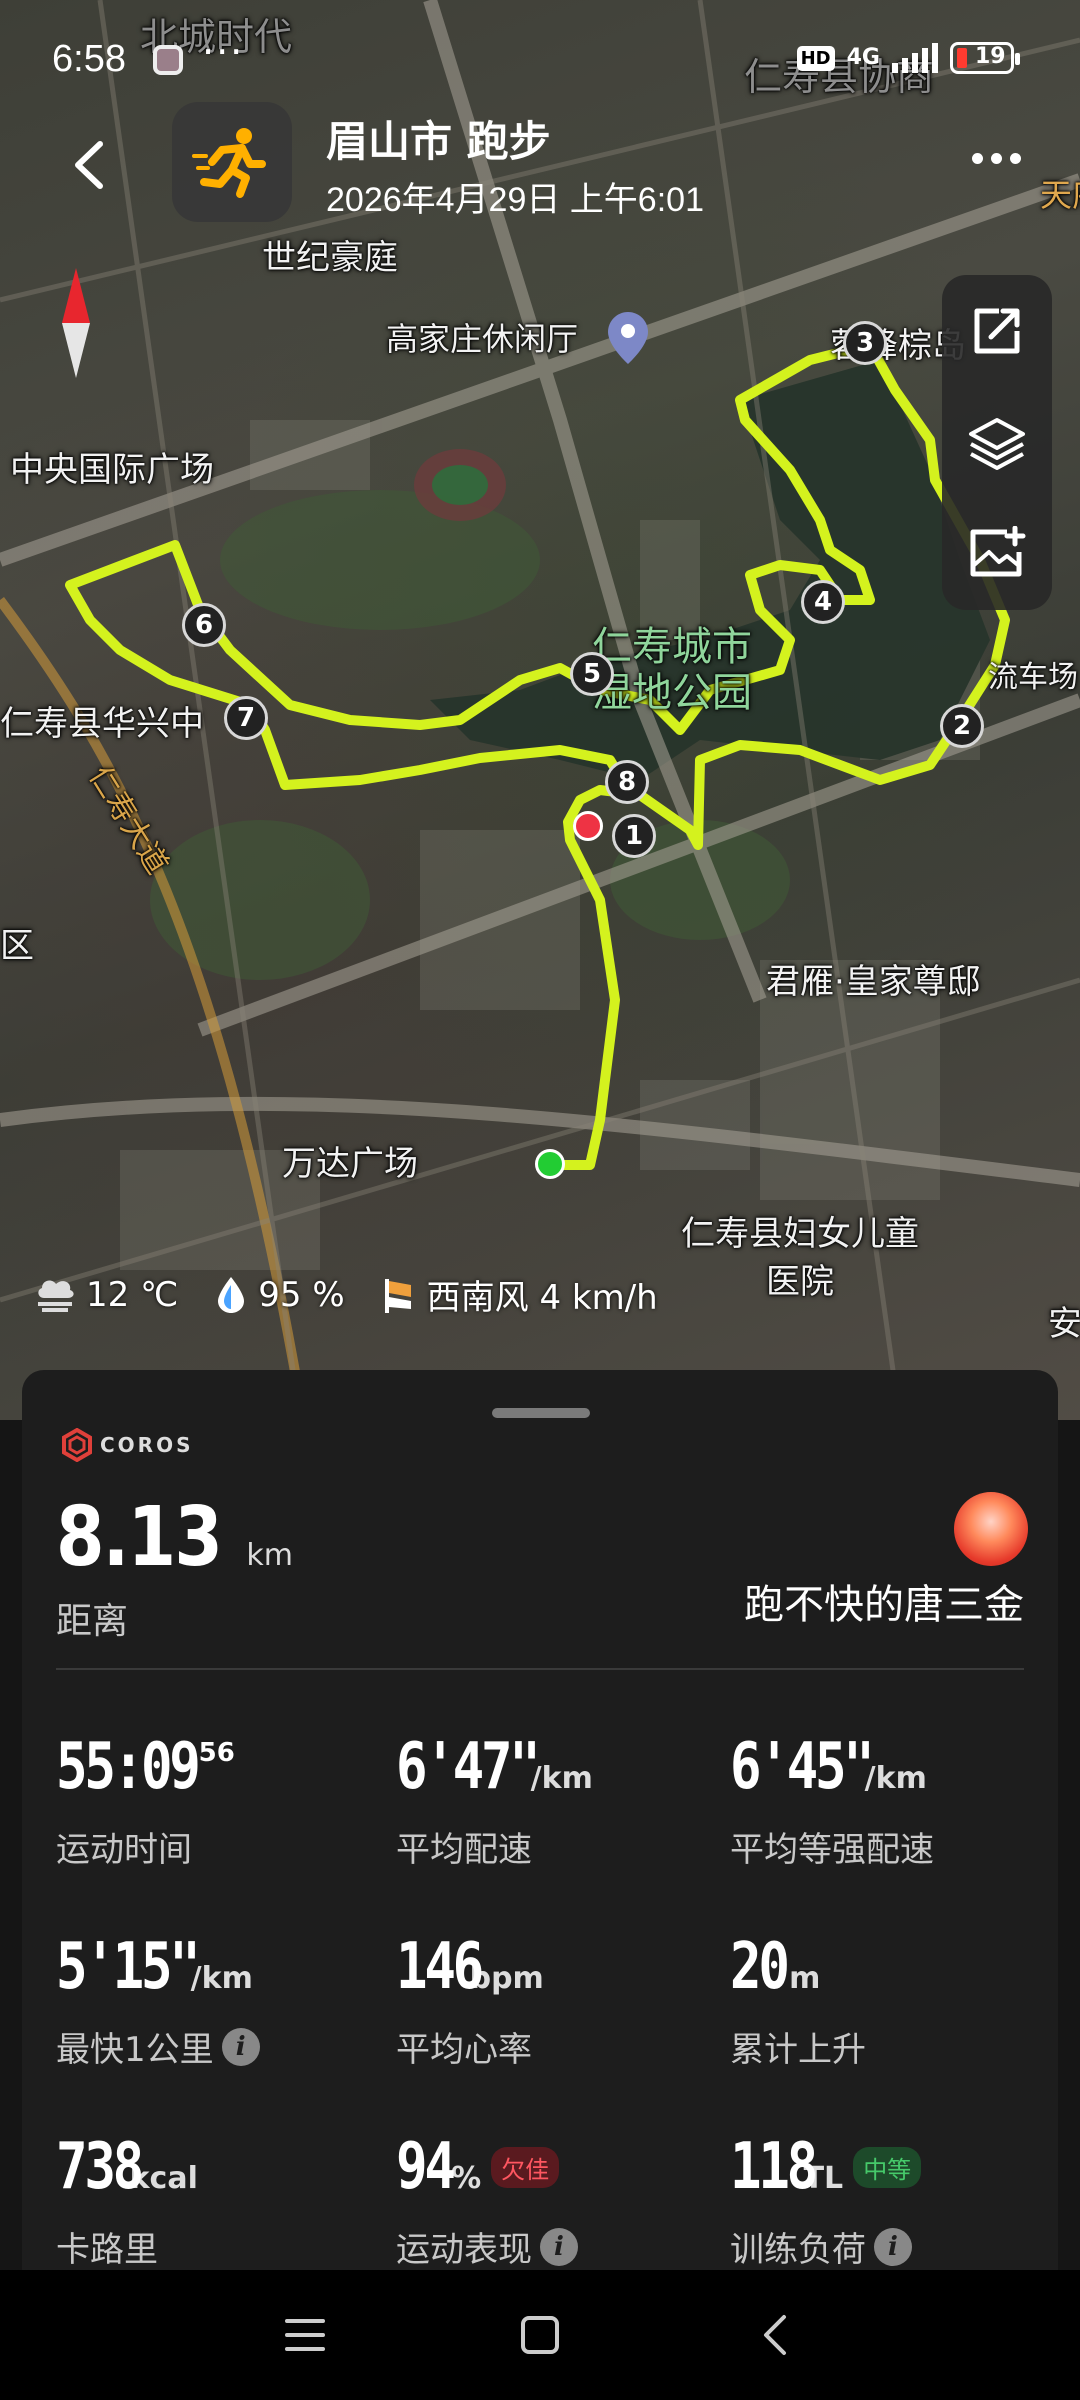 Image resolution: width=1080 pixels, height=2400 pixels. Describe the element at coordinates (832, 1850) in the screenshot. I see `stat-label: 平均等强配速` at that location.